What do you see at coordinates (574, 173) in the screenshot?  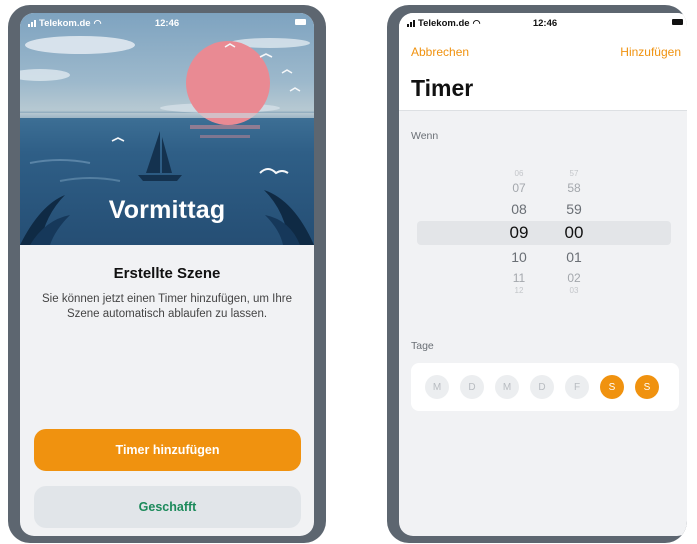 I see `minute-option: 57` at bounding box center [574, 173].